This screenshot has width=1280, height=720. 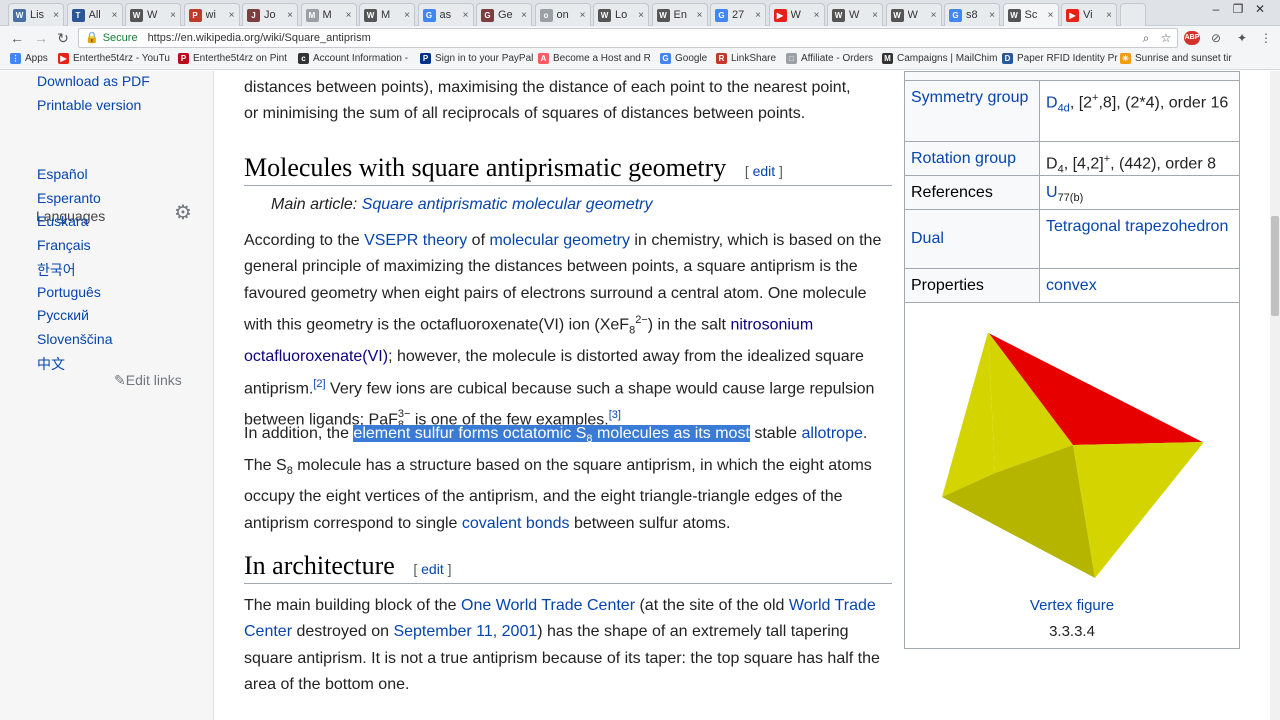 I want to click on gear-icon: ⚙, so click(x=183, y=212).